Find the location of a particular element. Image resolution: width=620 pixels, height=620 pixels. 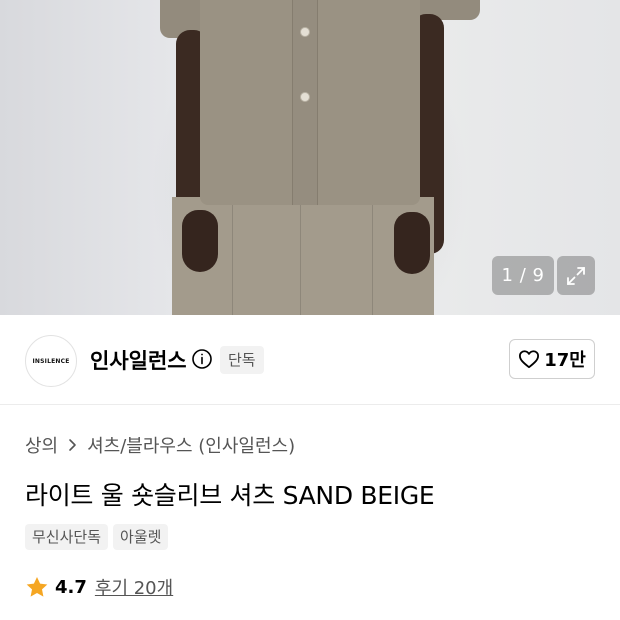

rating-row: 4.7 후기 20개 is located at coordinates (99, 587).